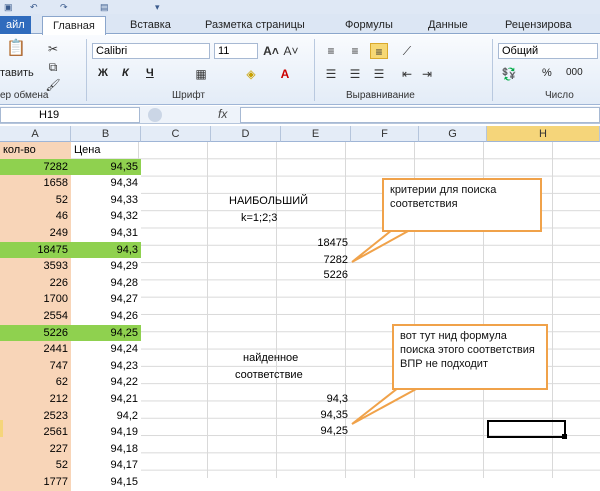 The width and height of the screenshot is (600, 491). I want to click on qty-cell: 18475, so click(35, 250).